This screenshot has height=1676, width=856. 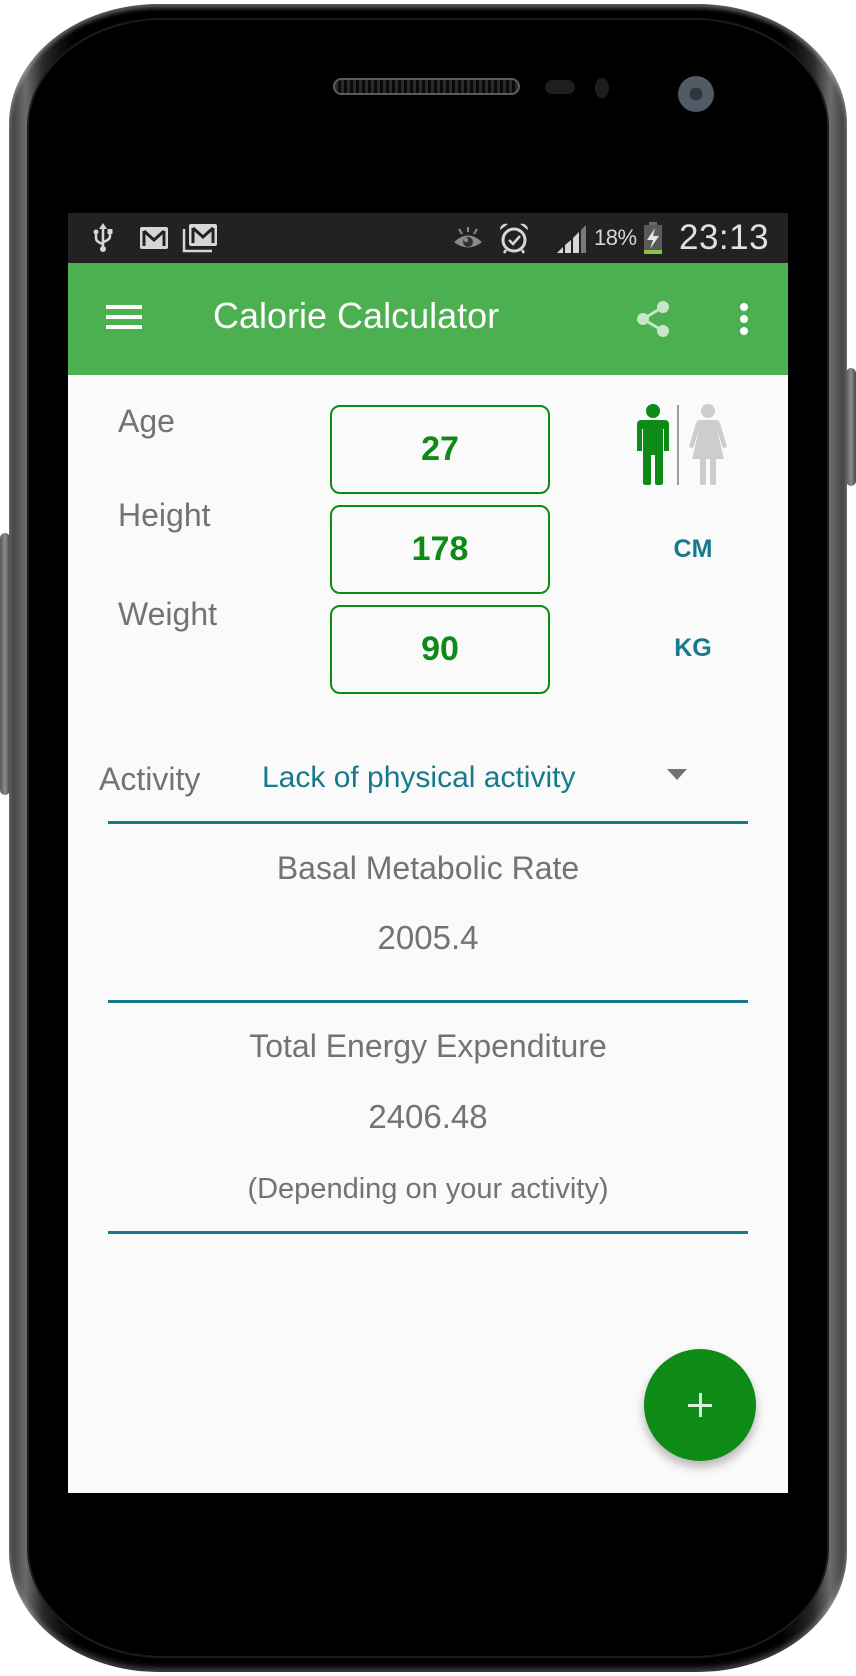 What do you see at coordinates (440, 549) in the screenshot?
I see `height-input: 178` at bounding box center [440, 549].